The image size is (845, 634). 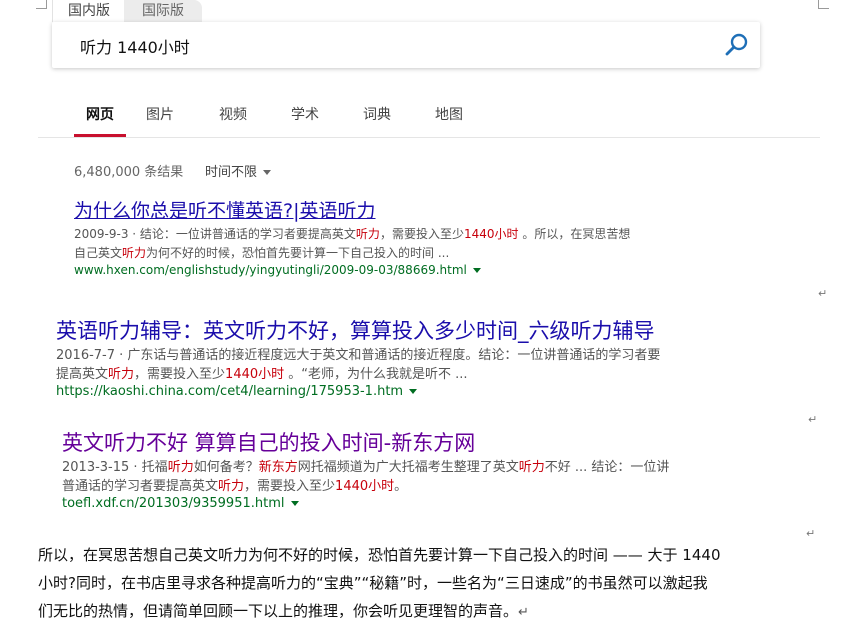 What do you see at coordinates (231, 172) in the screenshot?
I see `time-filter-label: 时间不限` at bounding box center [231, 172].